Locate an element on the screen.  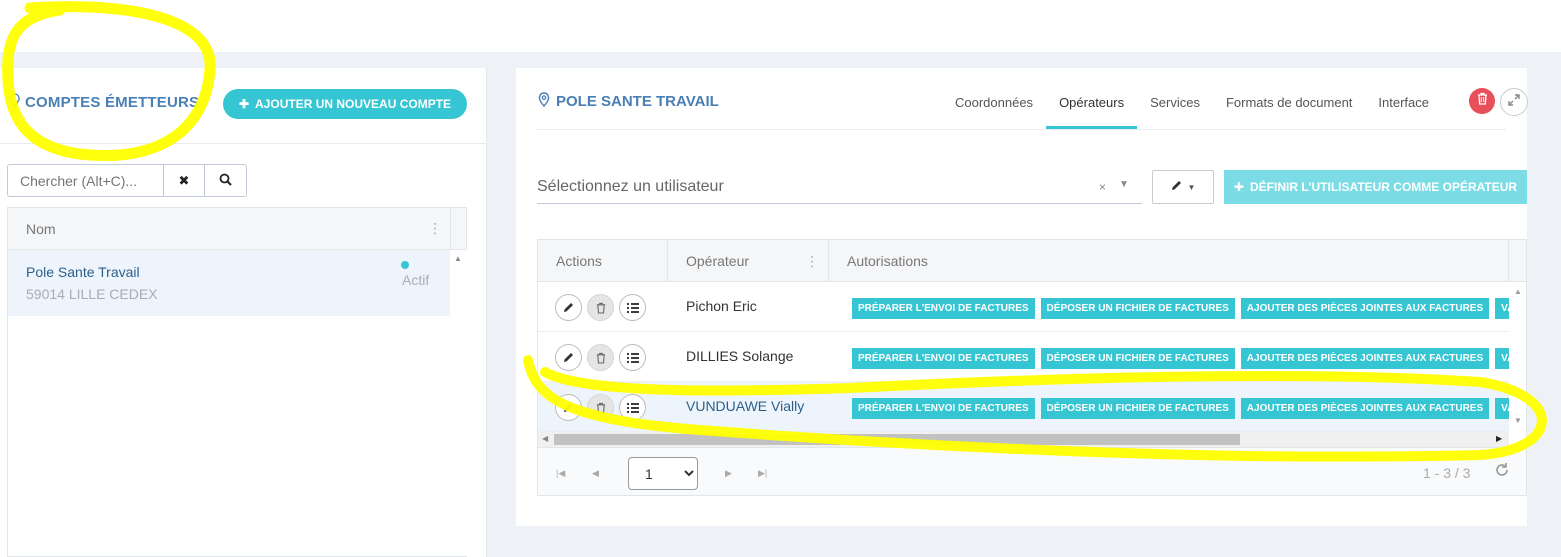
account-search: ✖ is located at coordinates (127, 180).